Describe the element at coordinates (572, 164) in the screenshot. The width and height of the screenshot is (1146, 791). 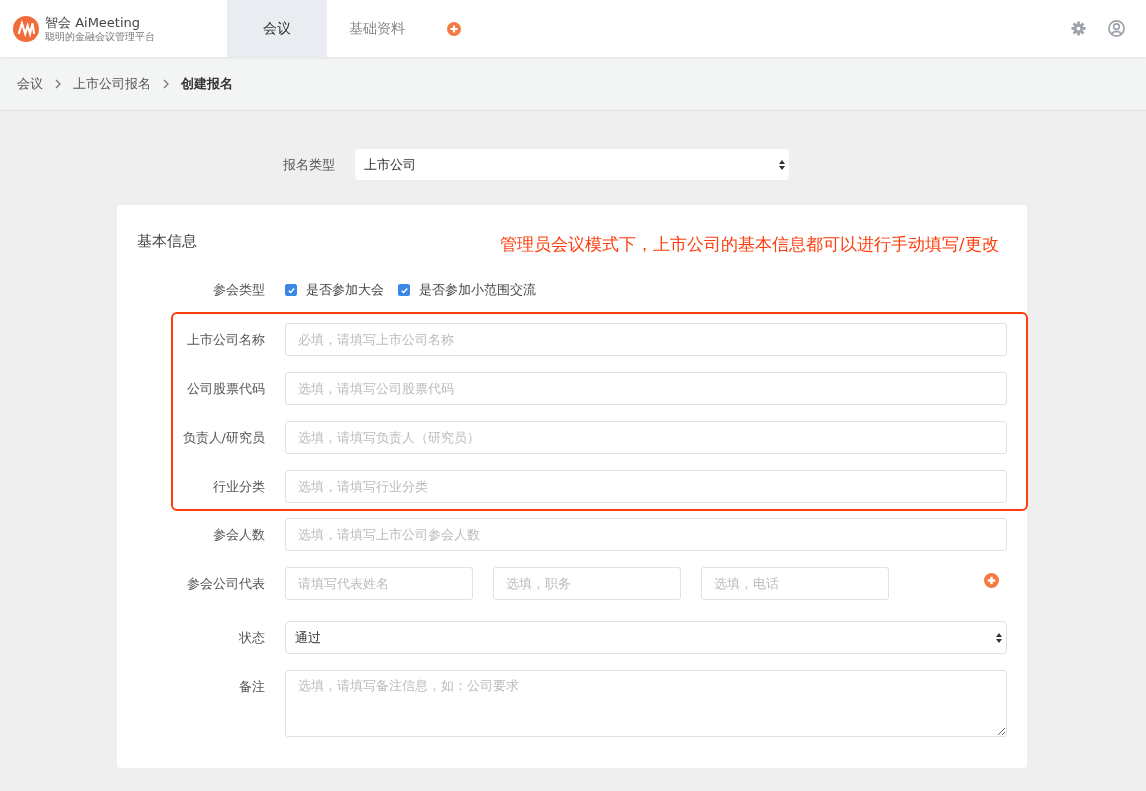
I see `type-select: 上市公司` at that location.